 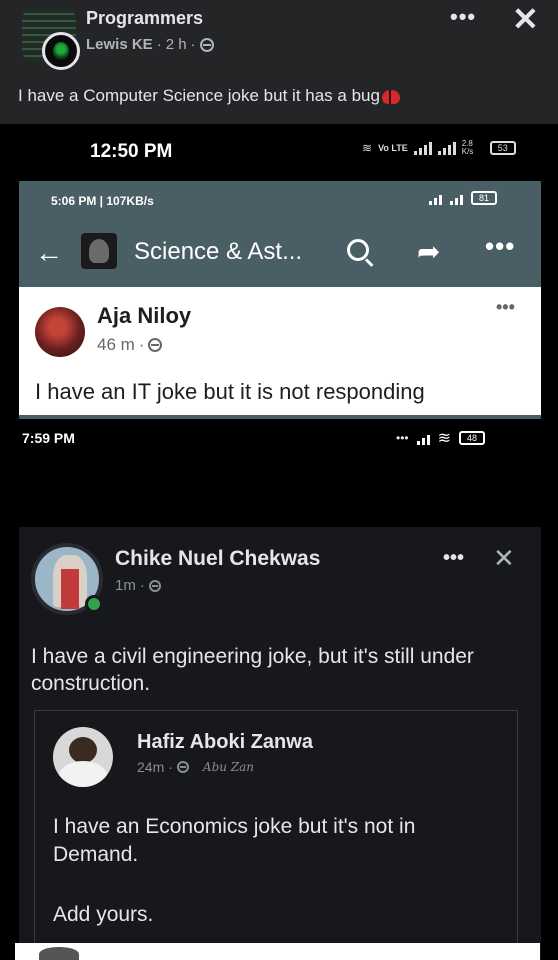 What do you see at coordinates (176, 44) in the screenshot?
I see `post-time: 2 h` at bounding box center [176, 44].